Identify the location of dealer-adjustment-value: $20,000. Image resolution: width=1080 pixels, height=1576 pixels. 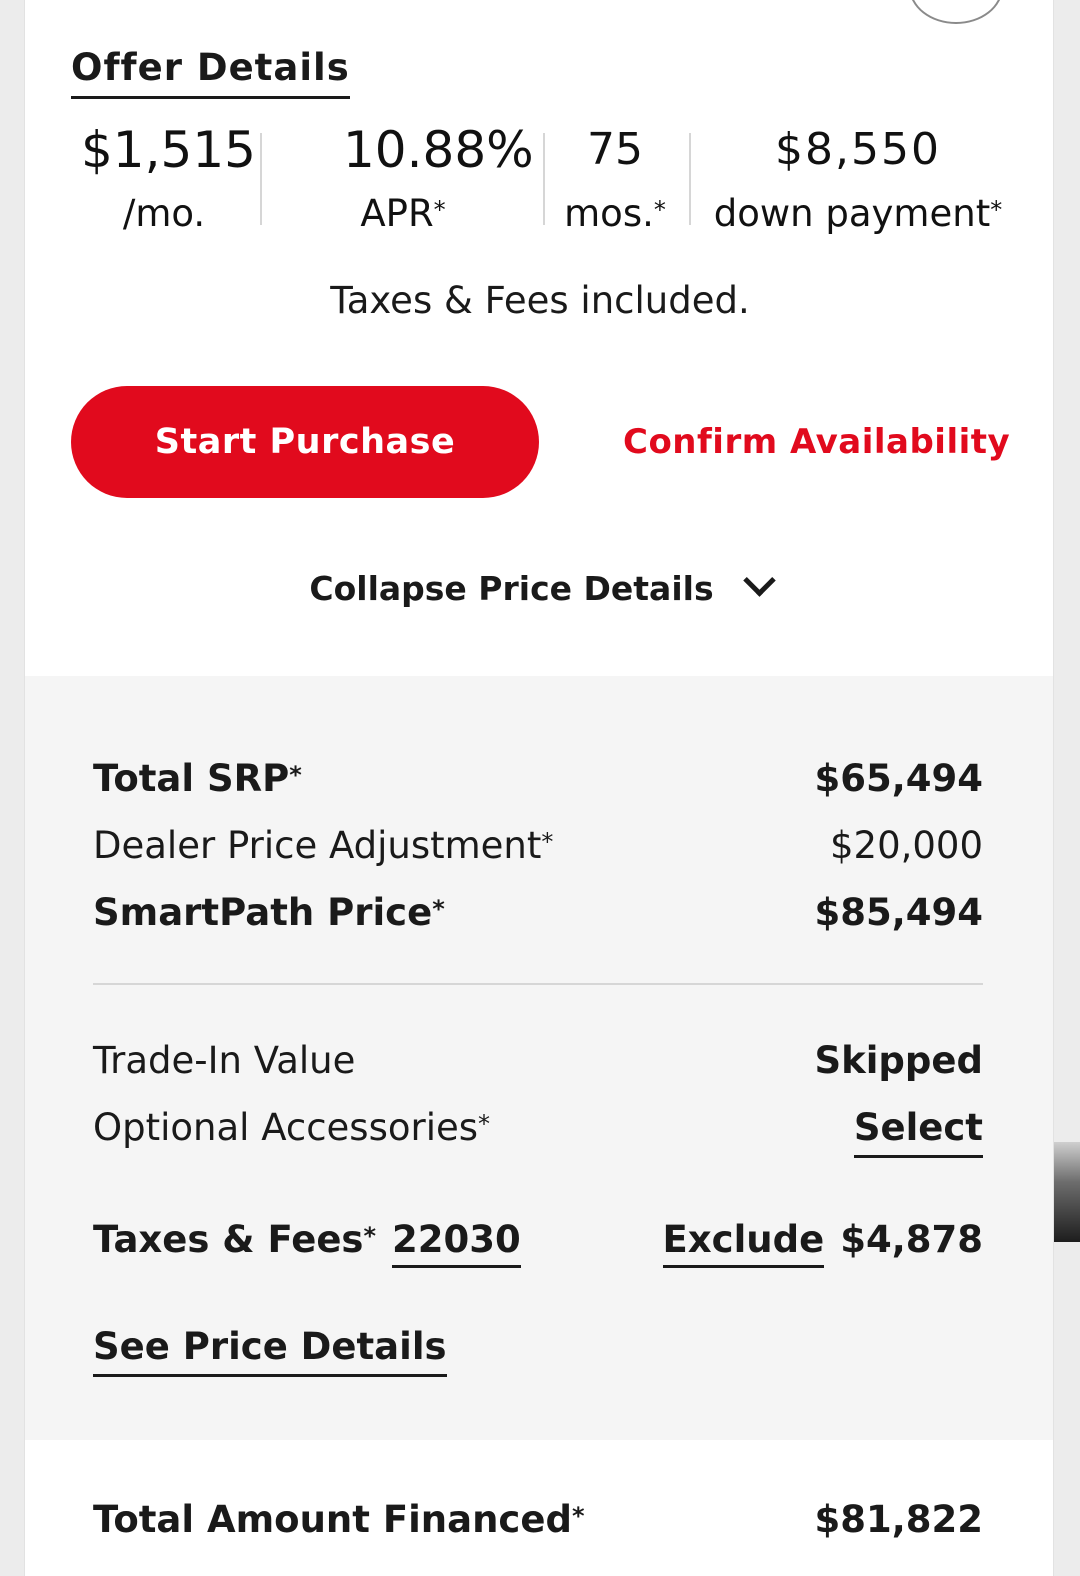
(906, 845).